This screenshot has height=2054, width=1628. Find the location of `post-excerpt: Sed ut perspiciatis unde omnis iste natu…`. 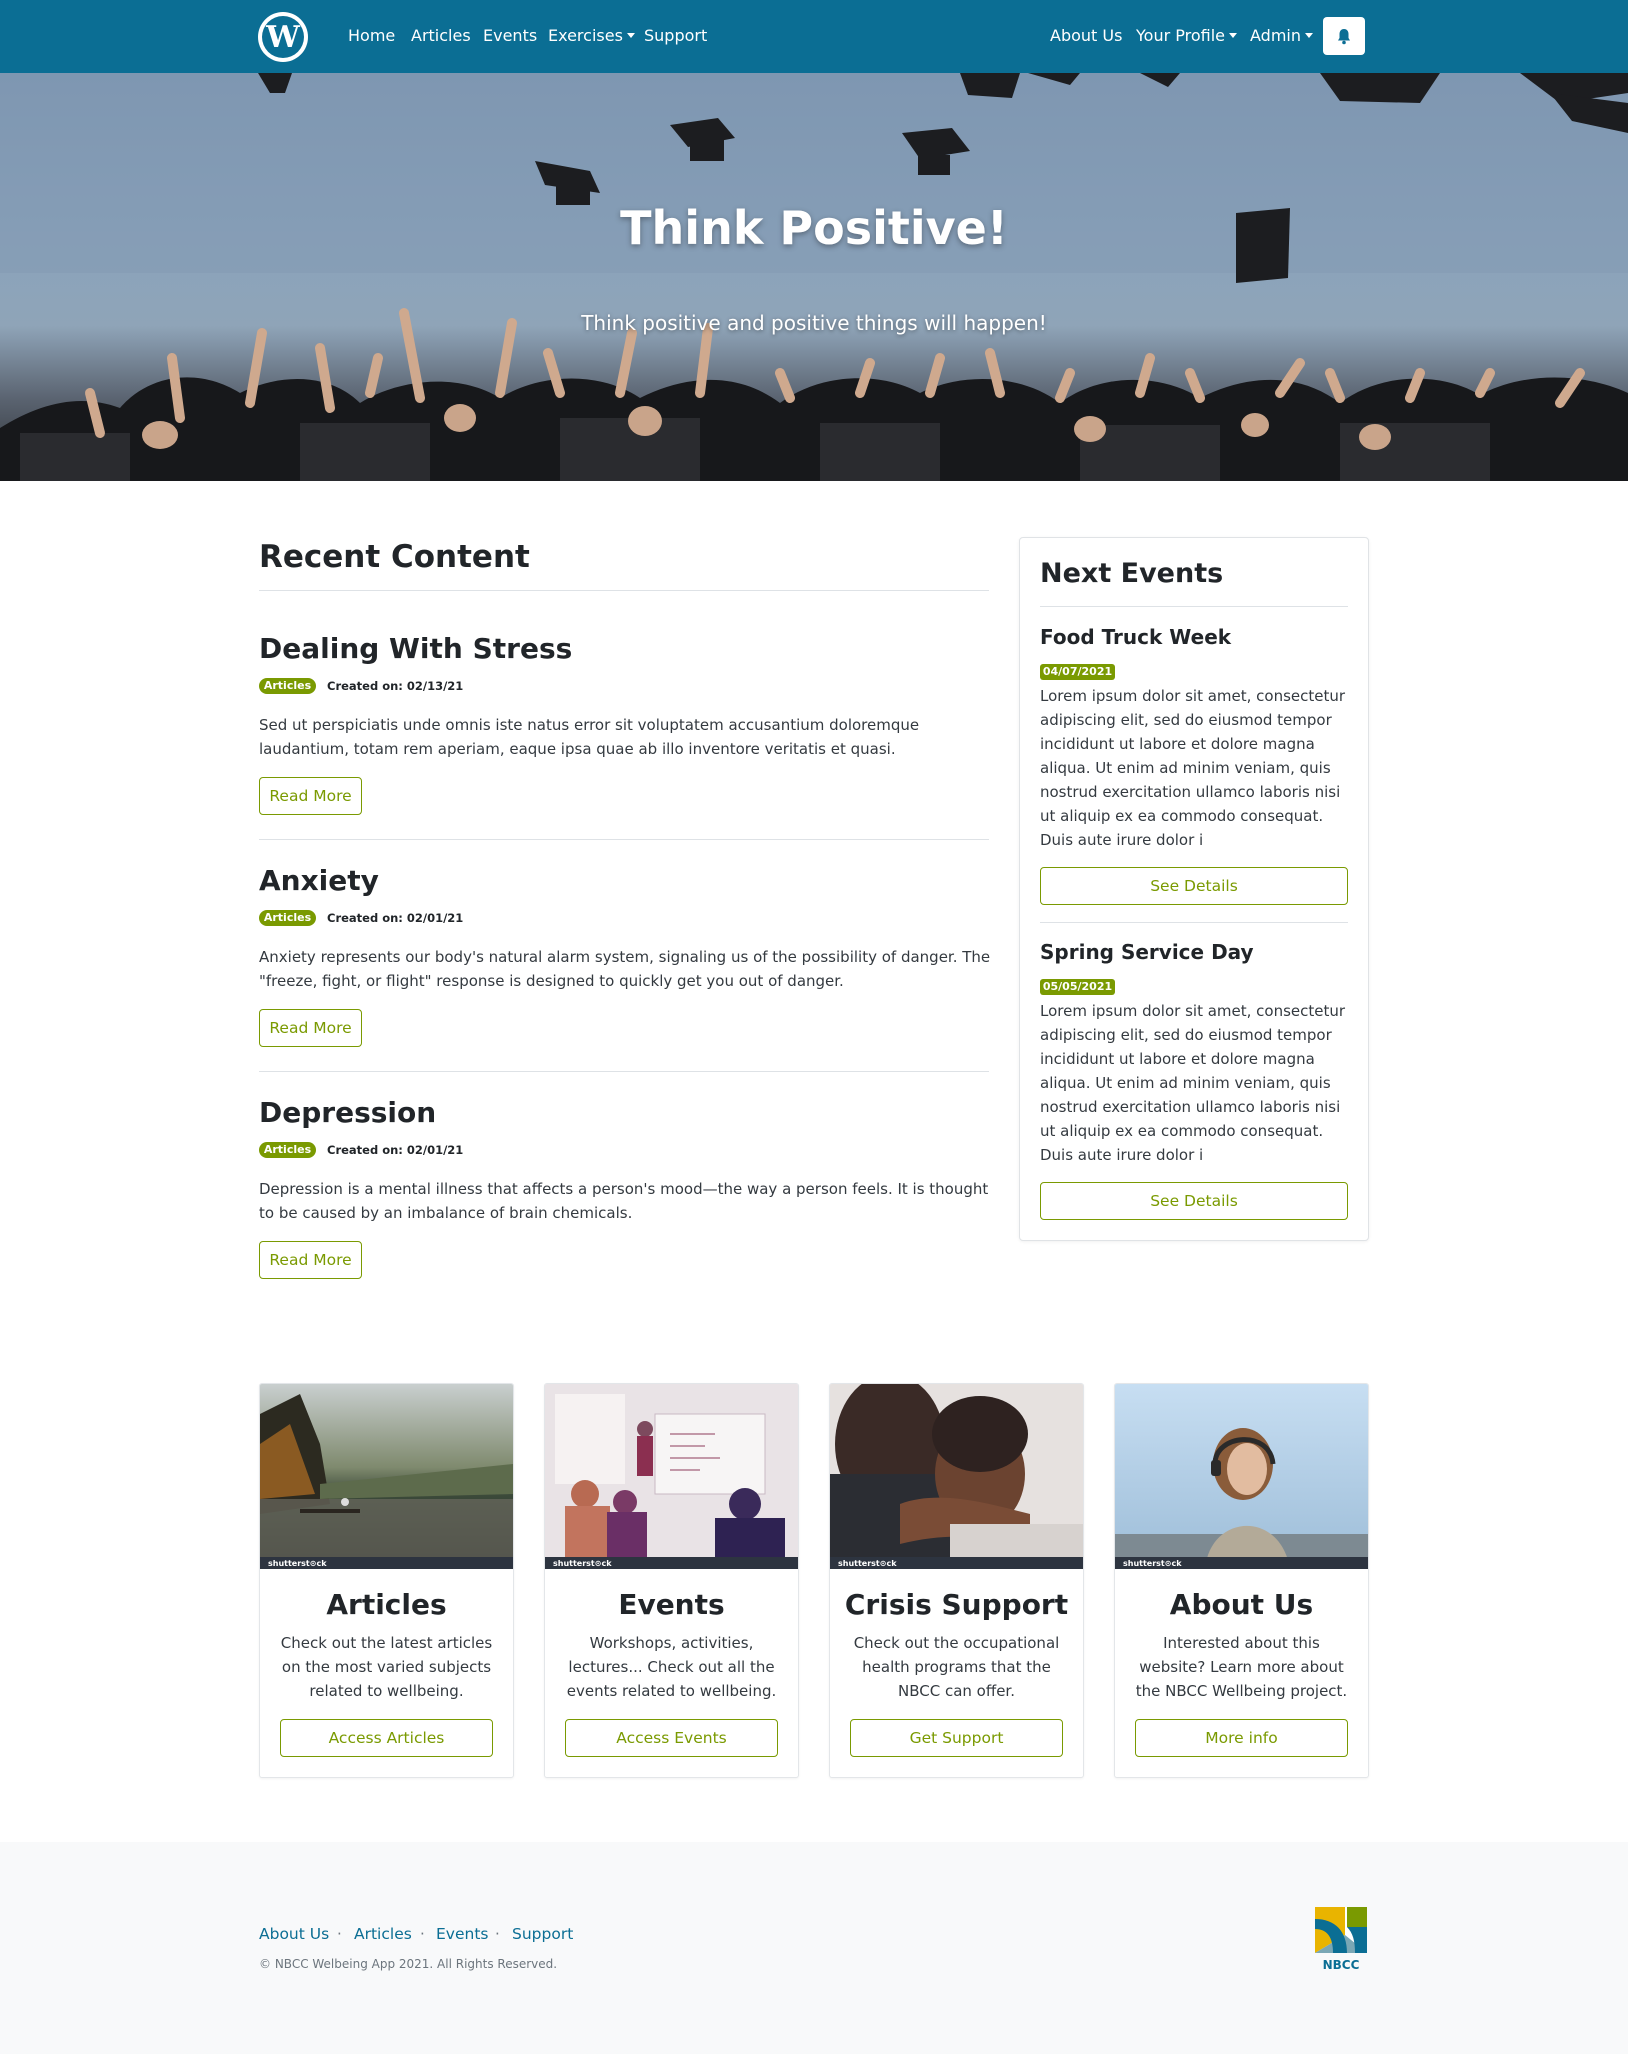

post-excerpt: Sed ut perspiciatis unde omnis iste natu… is located at coordinates (589, 737).